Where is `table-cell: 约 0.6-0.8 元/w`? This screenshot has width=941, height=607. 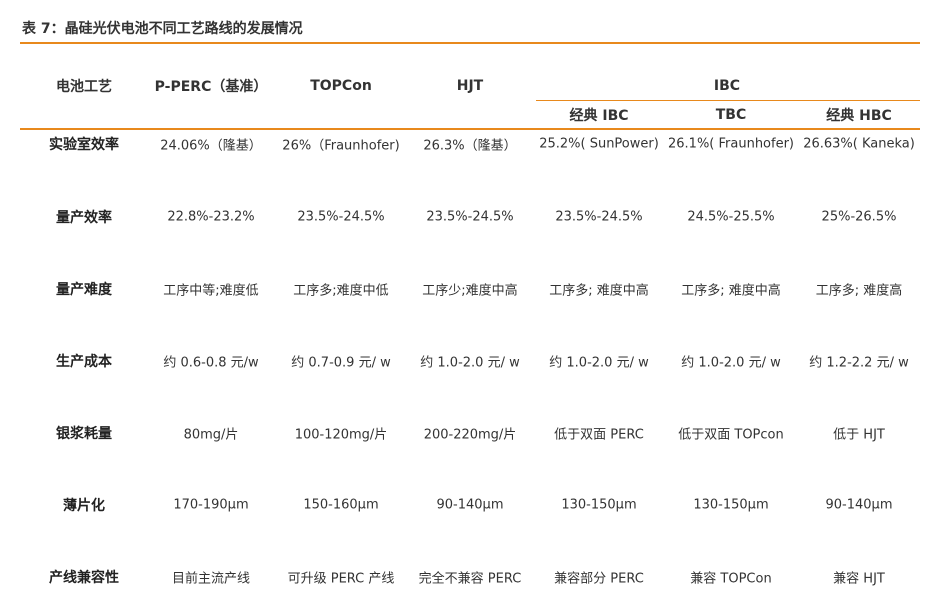
table-cell: 约 0.6-0.8 元/w is located at coordinates (211, 363).